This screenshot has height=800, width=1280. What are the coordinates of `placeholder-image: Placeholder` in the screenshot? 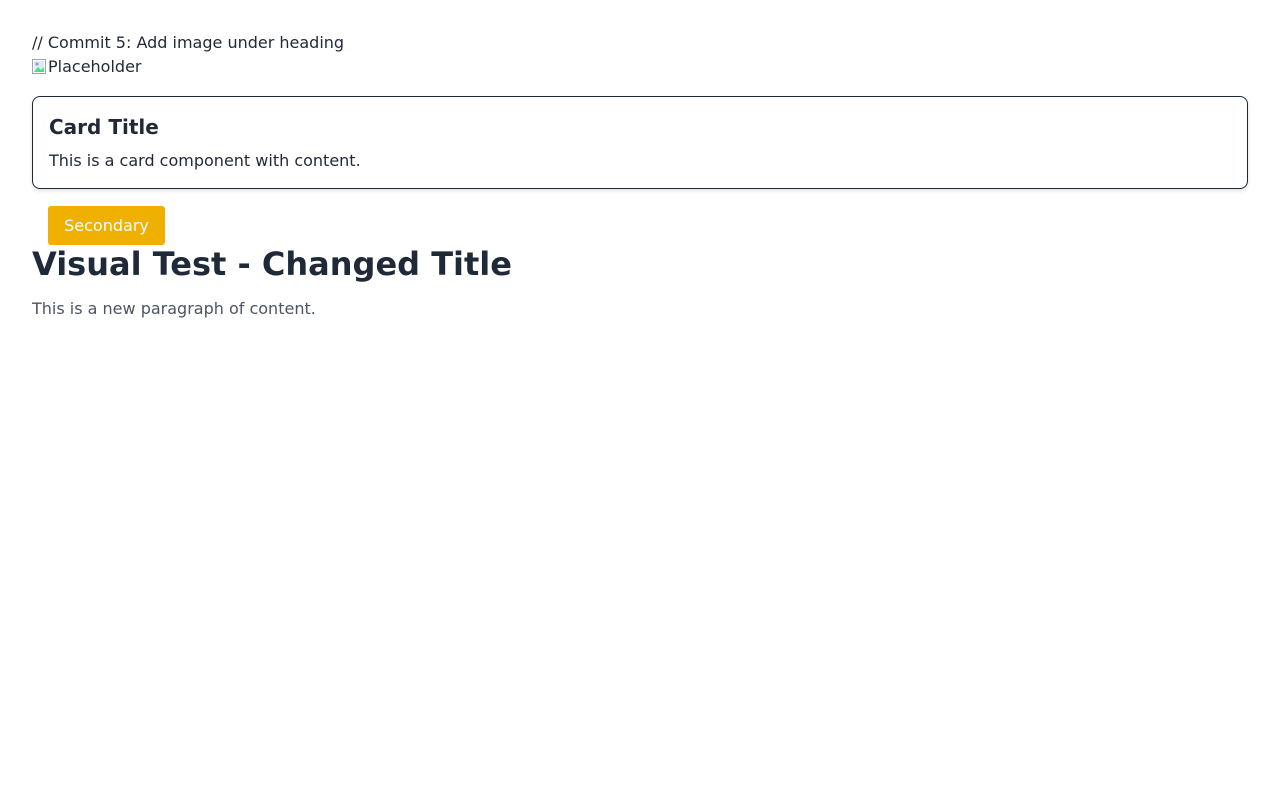 It's located at (87, 67).